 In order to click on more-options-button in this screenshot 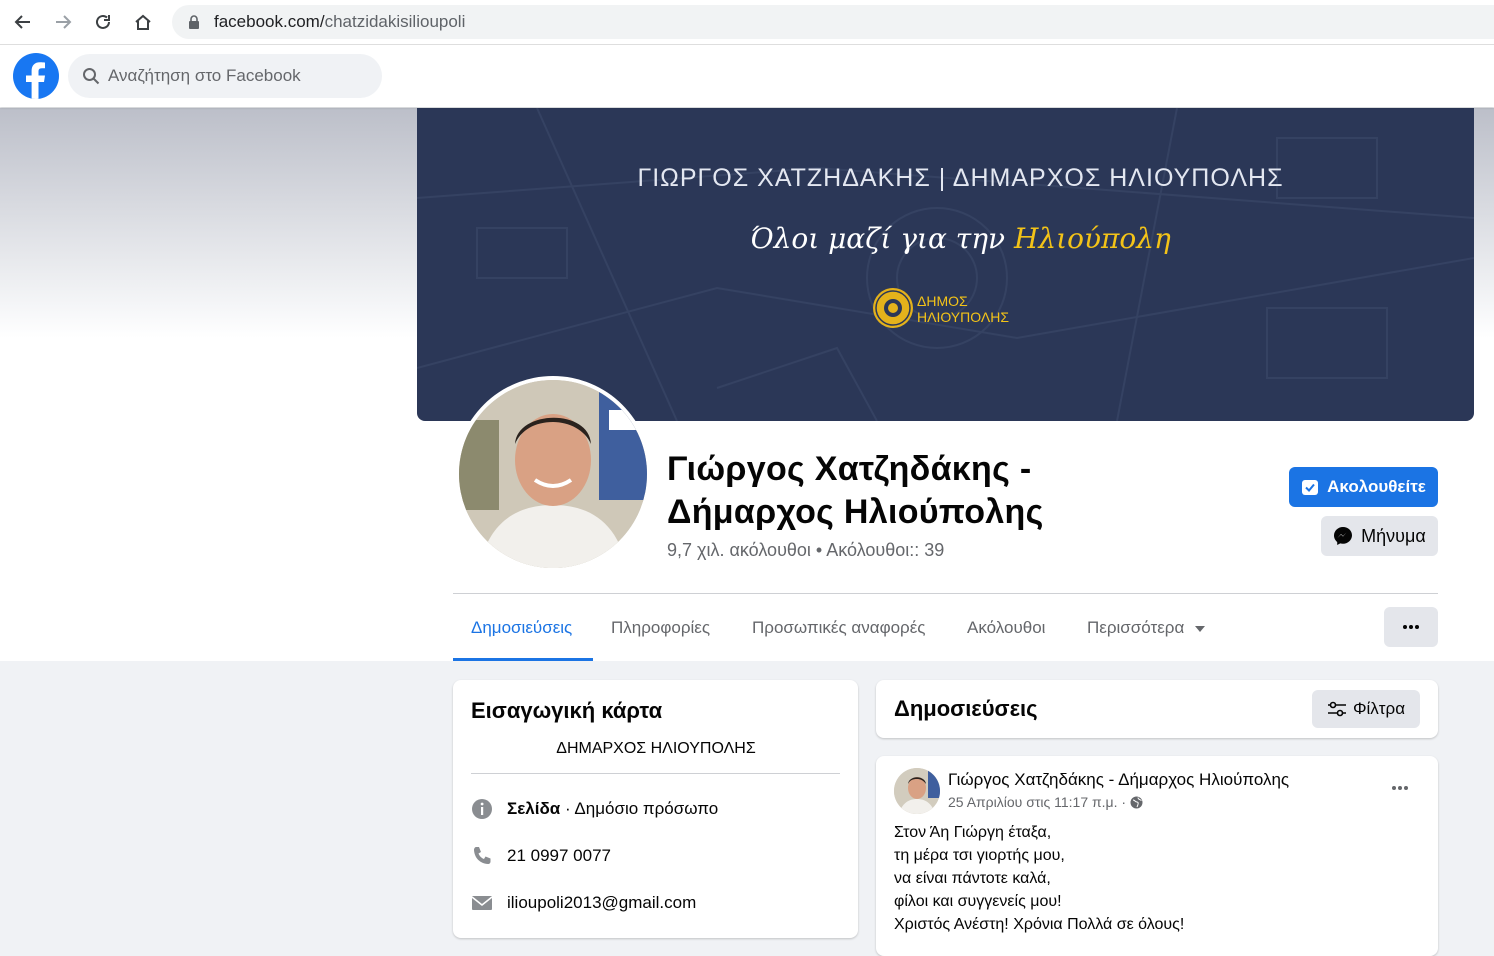, I will do `click(1411, 627)`.